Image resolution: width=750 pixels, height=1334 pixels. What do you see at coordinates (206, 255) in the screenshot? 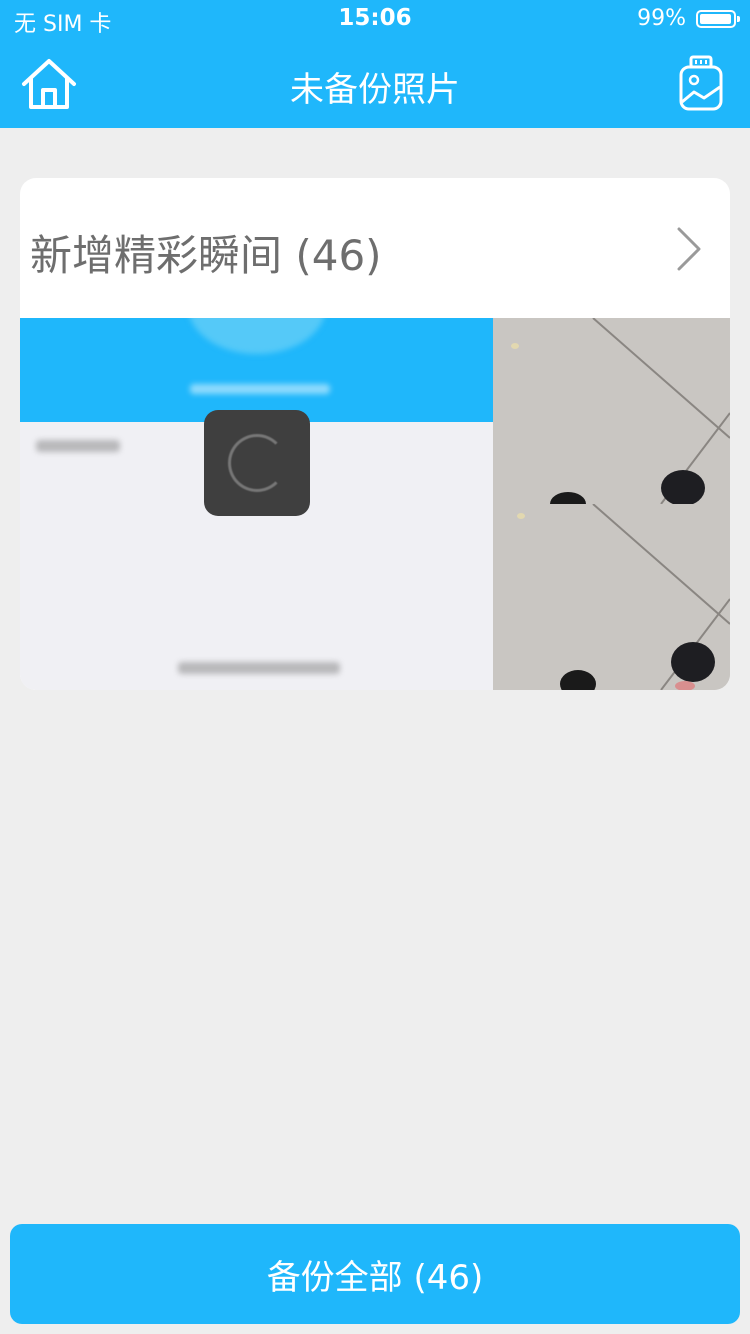
I see `moments-title: 新增精彩瞬间 (46)` at bounding box center [206, 255].